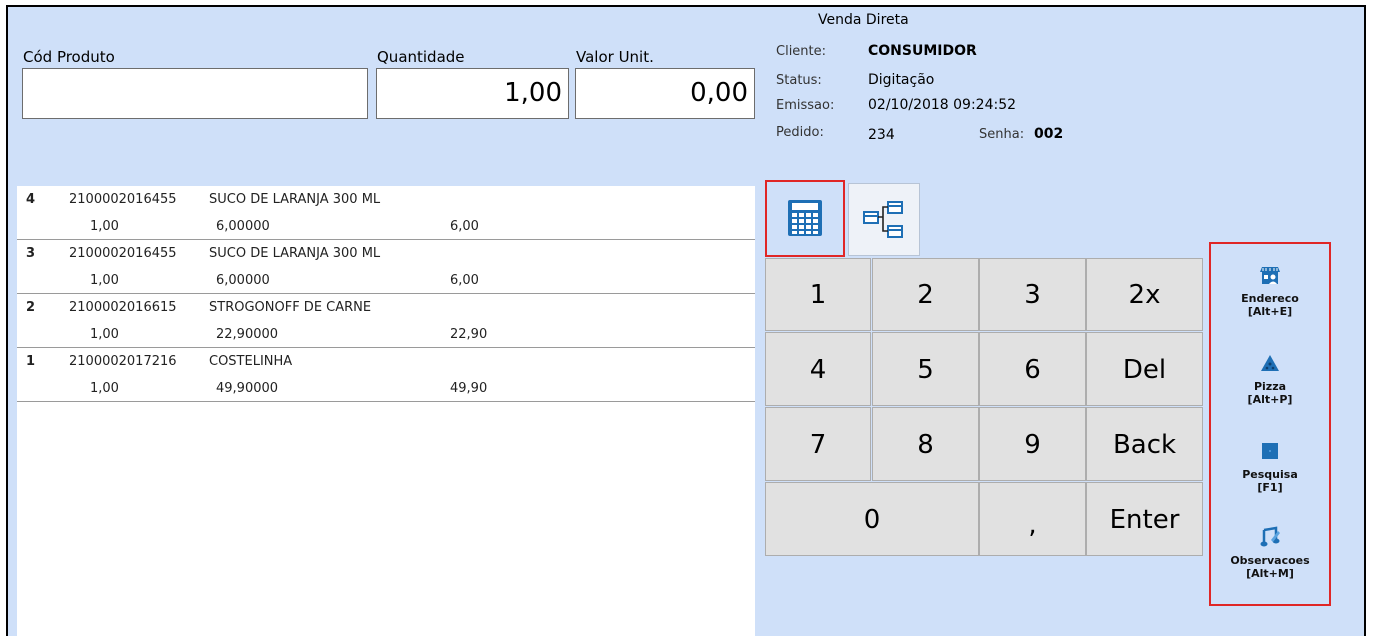 The image size is (1373, 636). What do you see at coordinates (472, 93) in the screenshot?
I see `quantidade-input: 1,00` at bounding box center [472, 93].